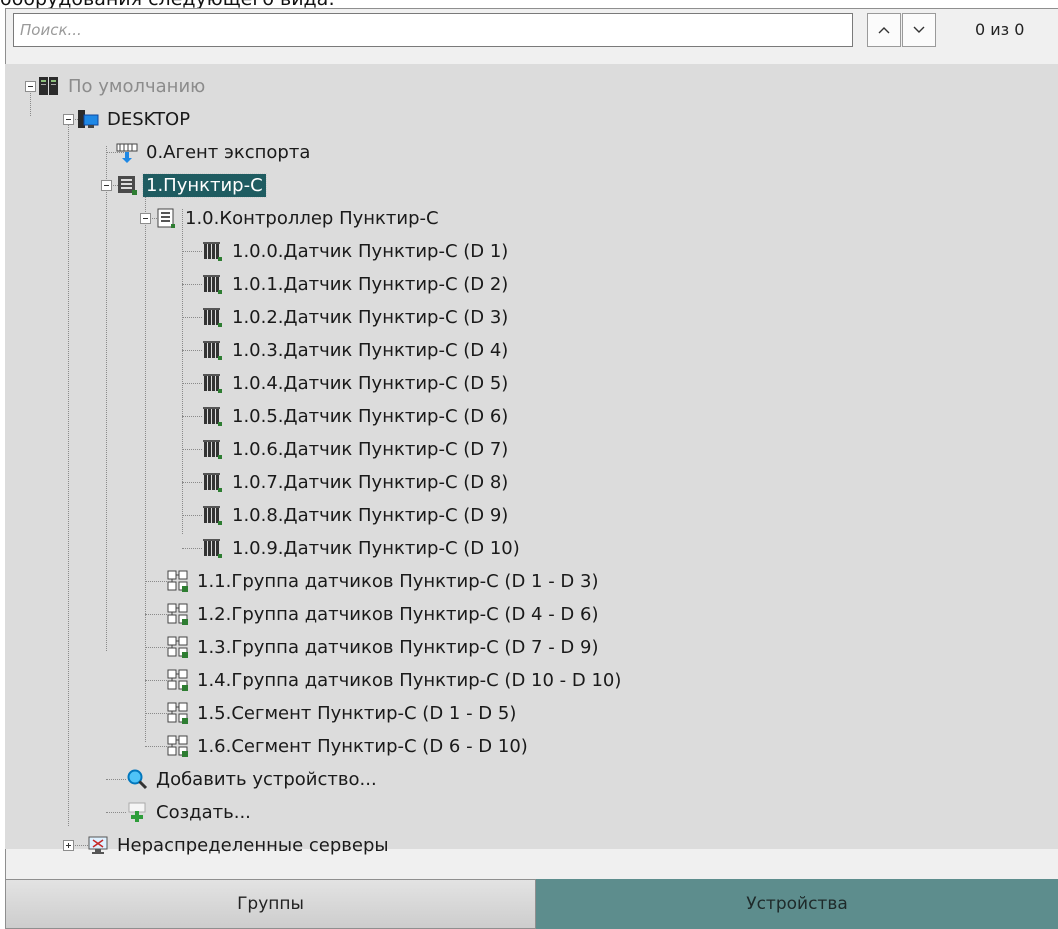  I want to click on tree-node-sensor: 1.0.2.Датчик Пунктир-С (D 3), so click(356, 317).